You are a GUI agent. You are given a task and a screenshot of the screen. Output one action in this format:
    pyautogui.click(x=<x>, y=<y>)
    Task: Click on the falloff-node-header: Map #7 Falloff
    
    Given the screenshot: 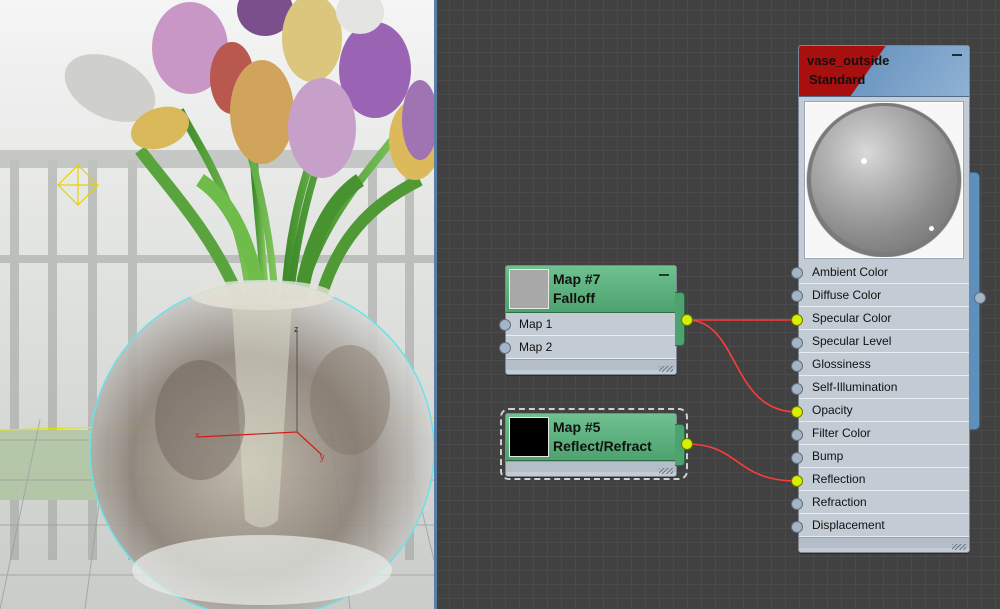 What is the action you would take?
    pyautogui.click(x=591, y=289)
    